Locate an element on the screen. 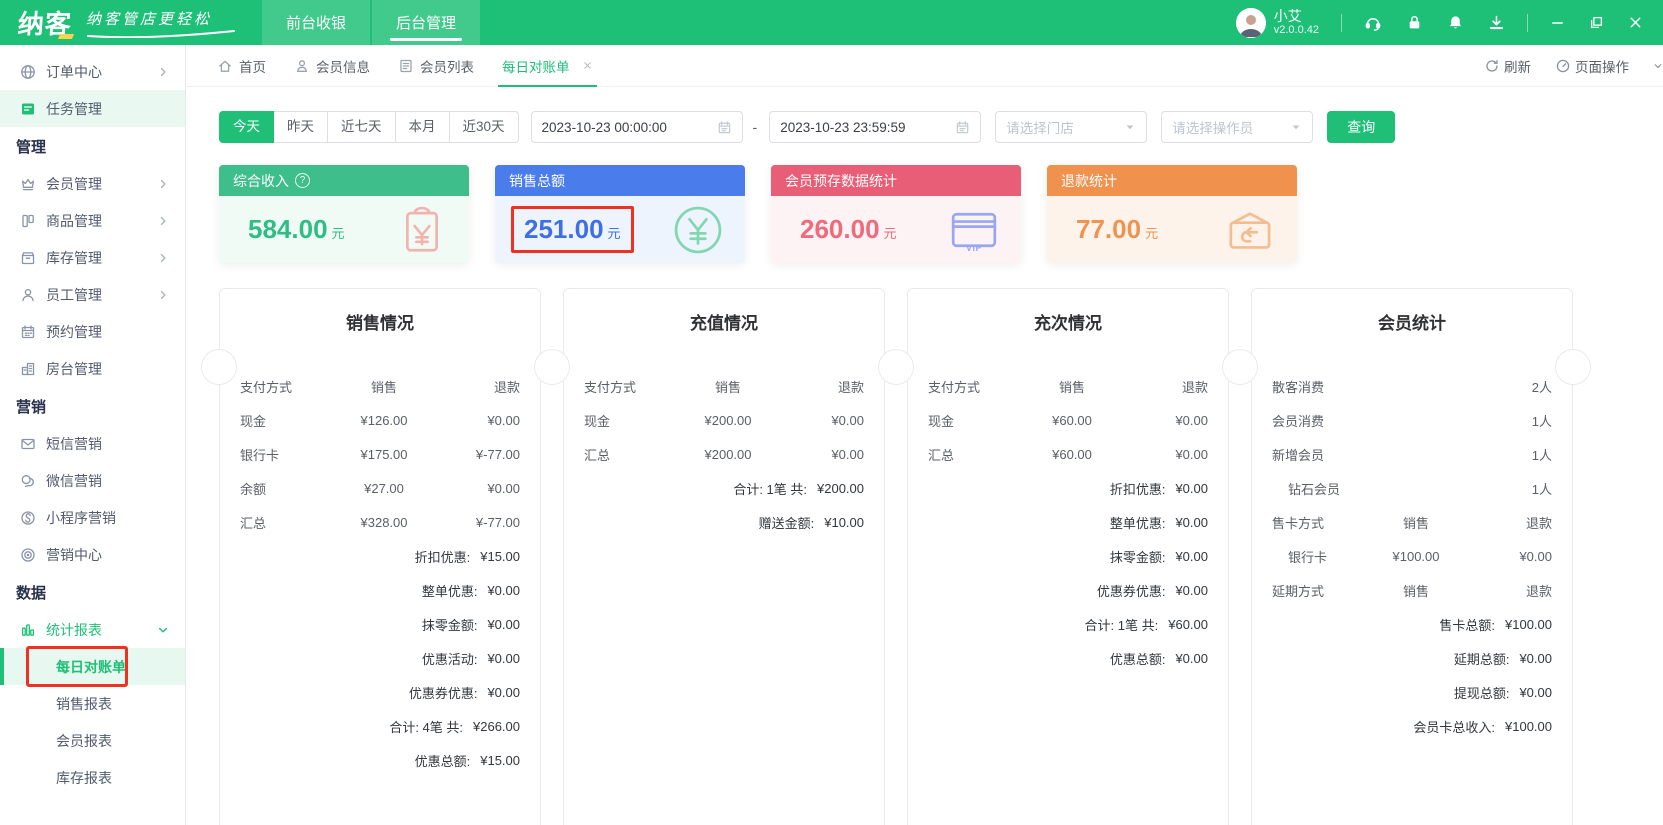 This screenshot has width=1663, height=825. close-button is located at coordinates (1635, 22).